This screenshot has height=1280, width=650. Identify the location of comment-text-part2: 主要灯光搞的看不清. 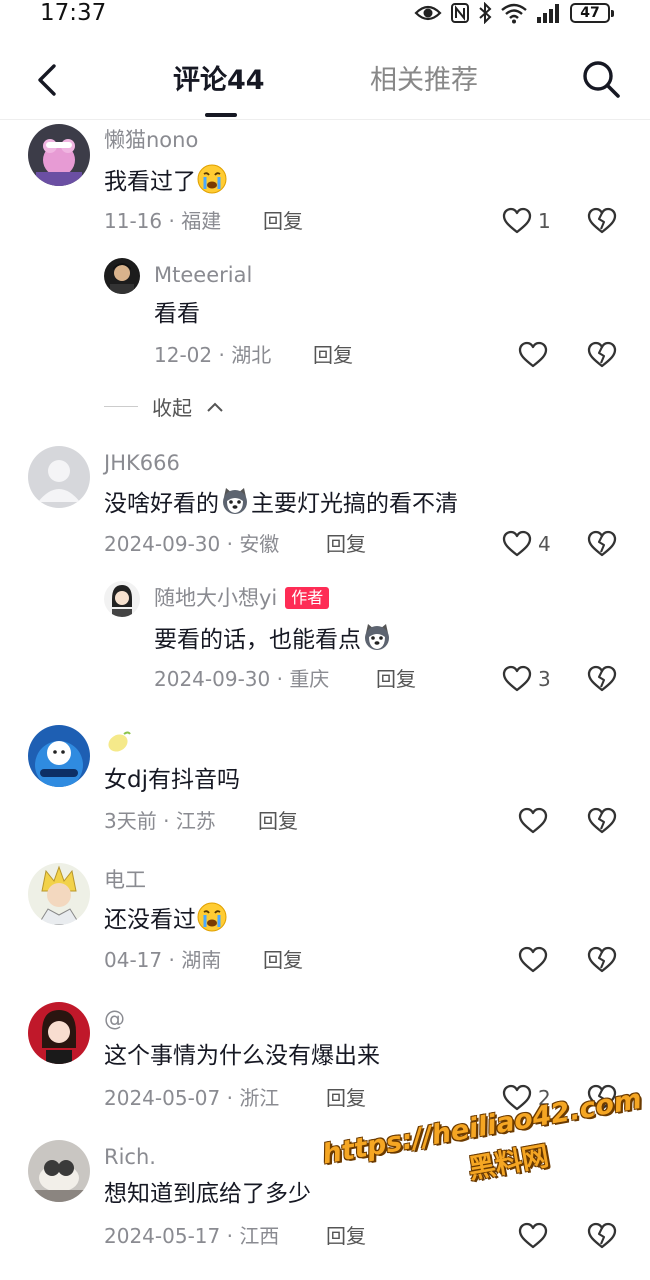
(354, 504).